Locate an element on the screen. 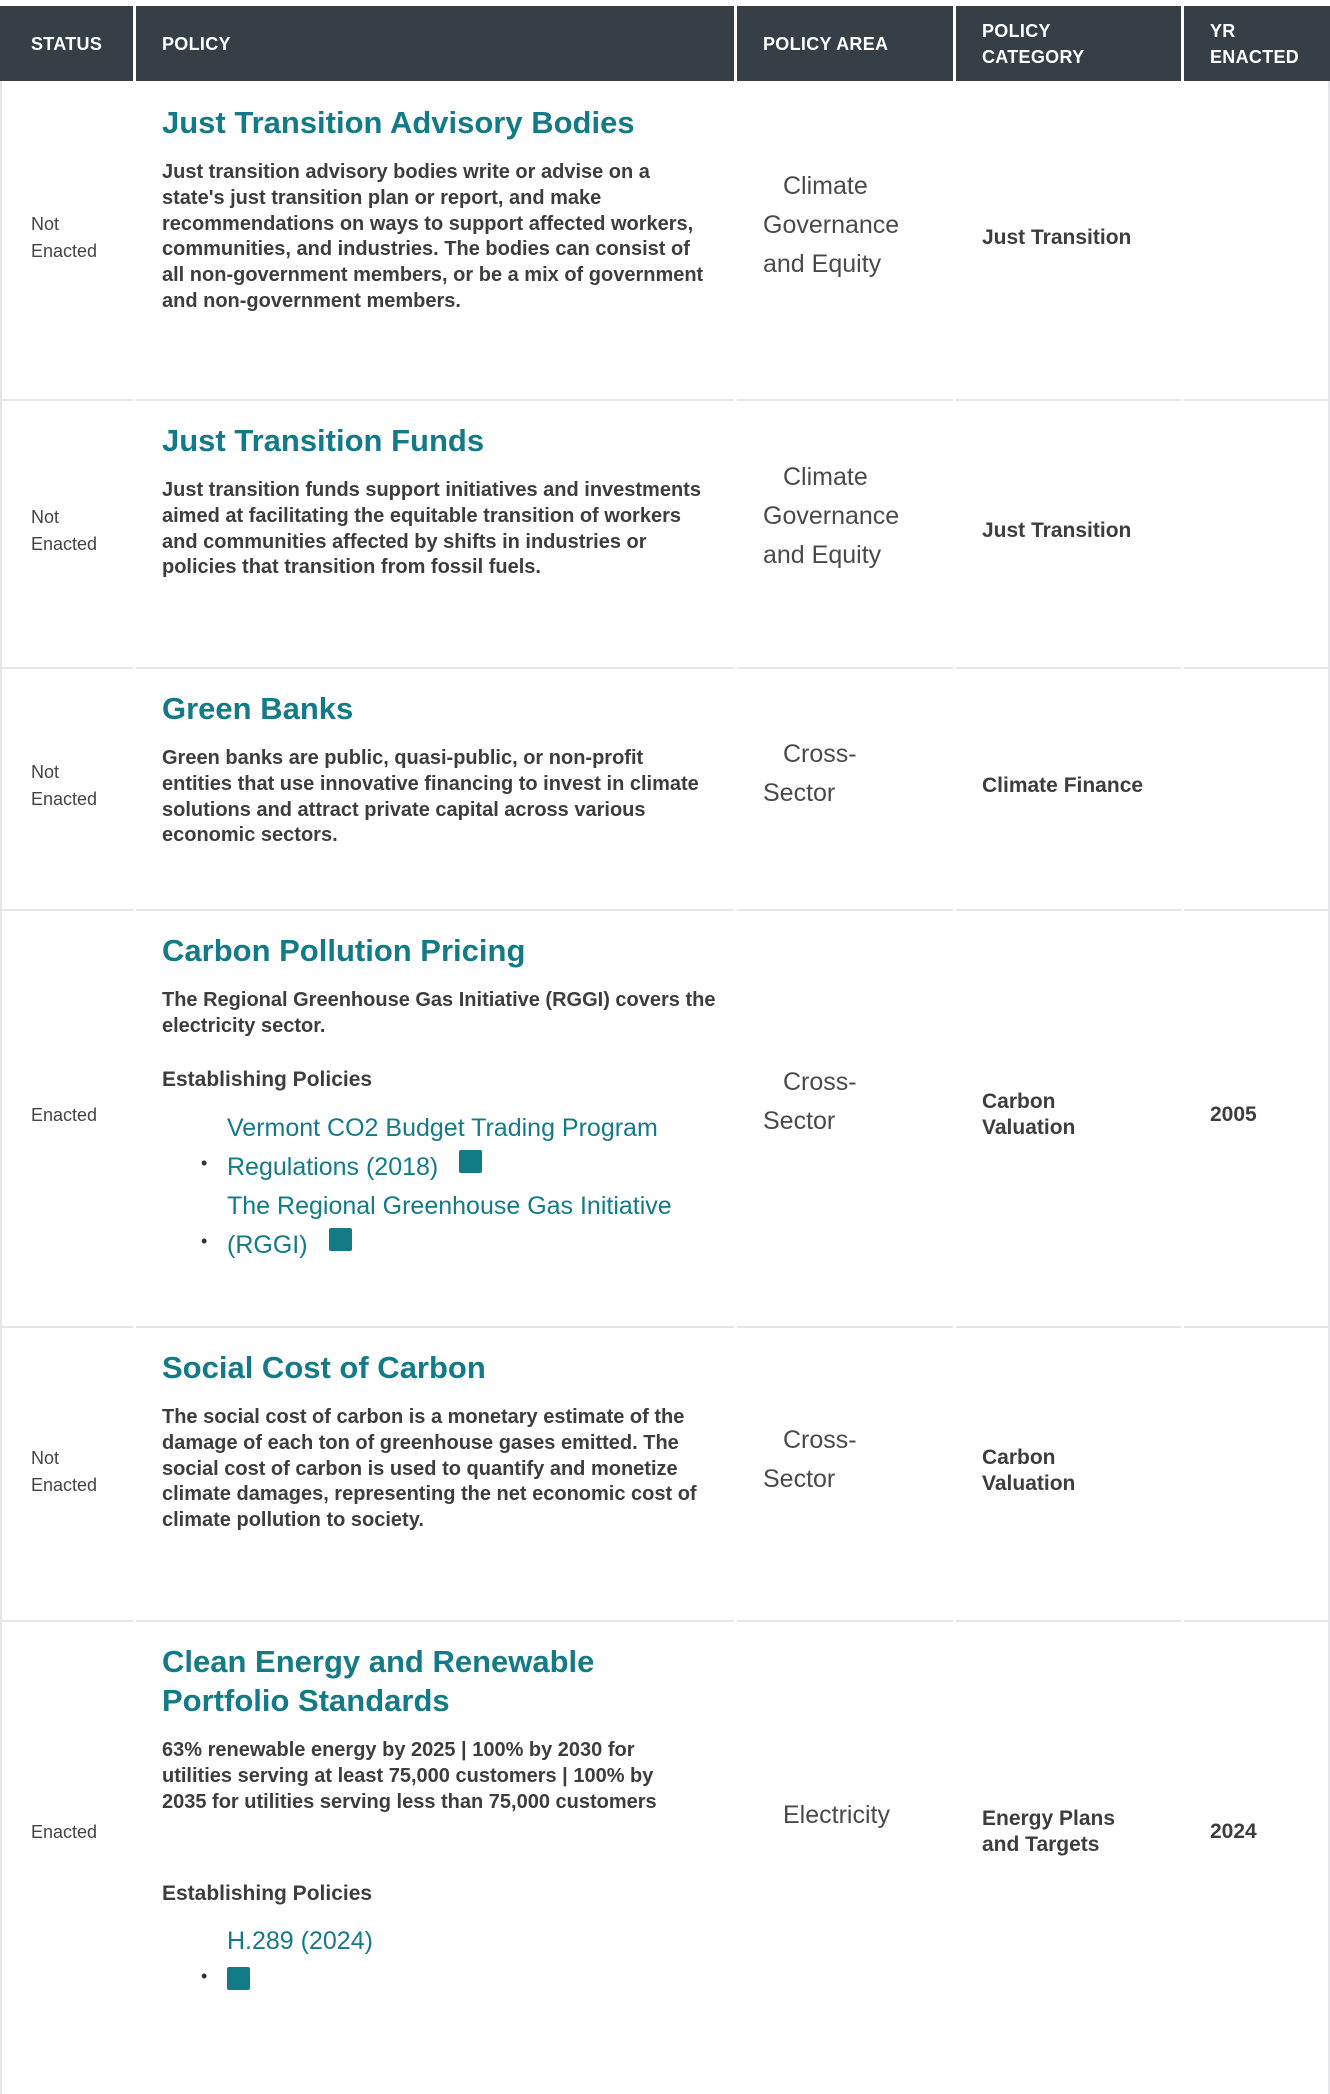  header-status: STATUS is located at coordinates (81, 43).